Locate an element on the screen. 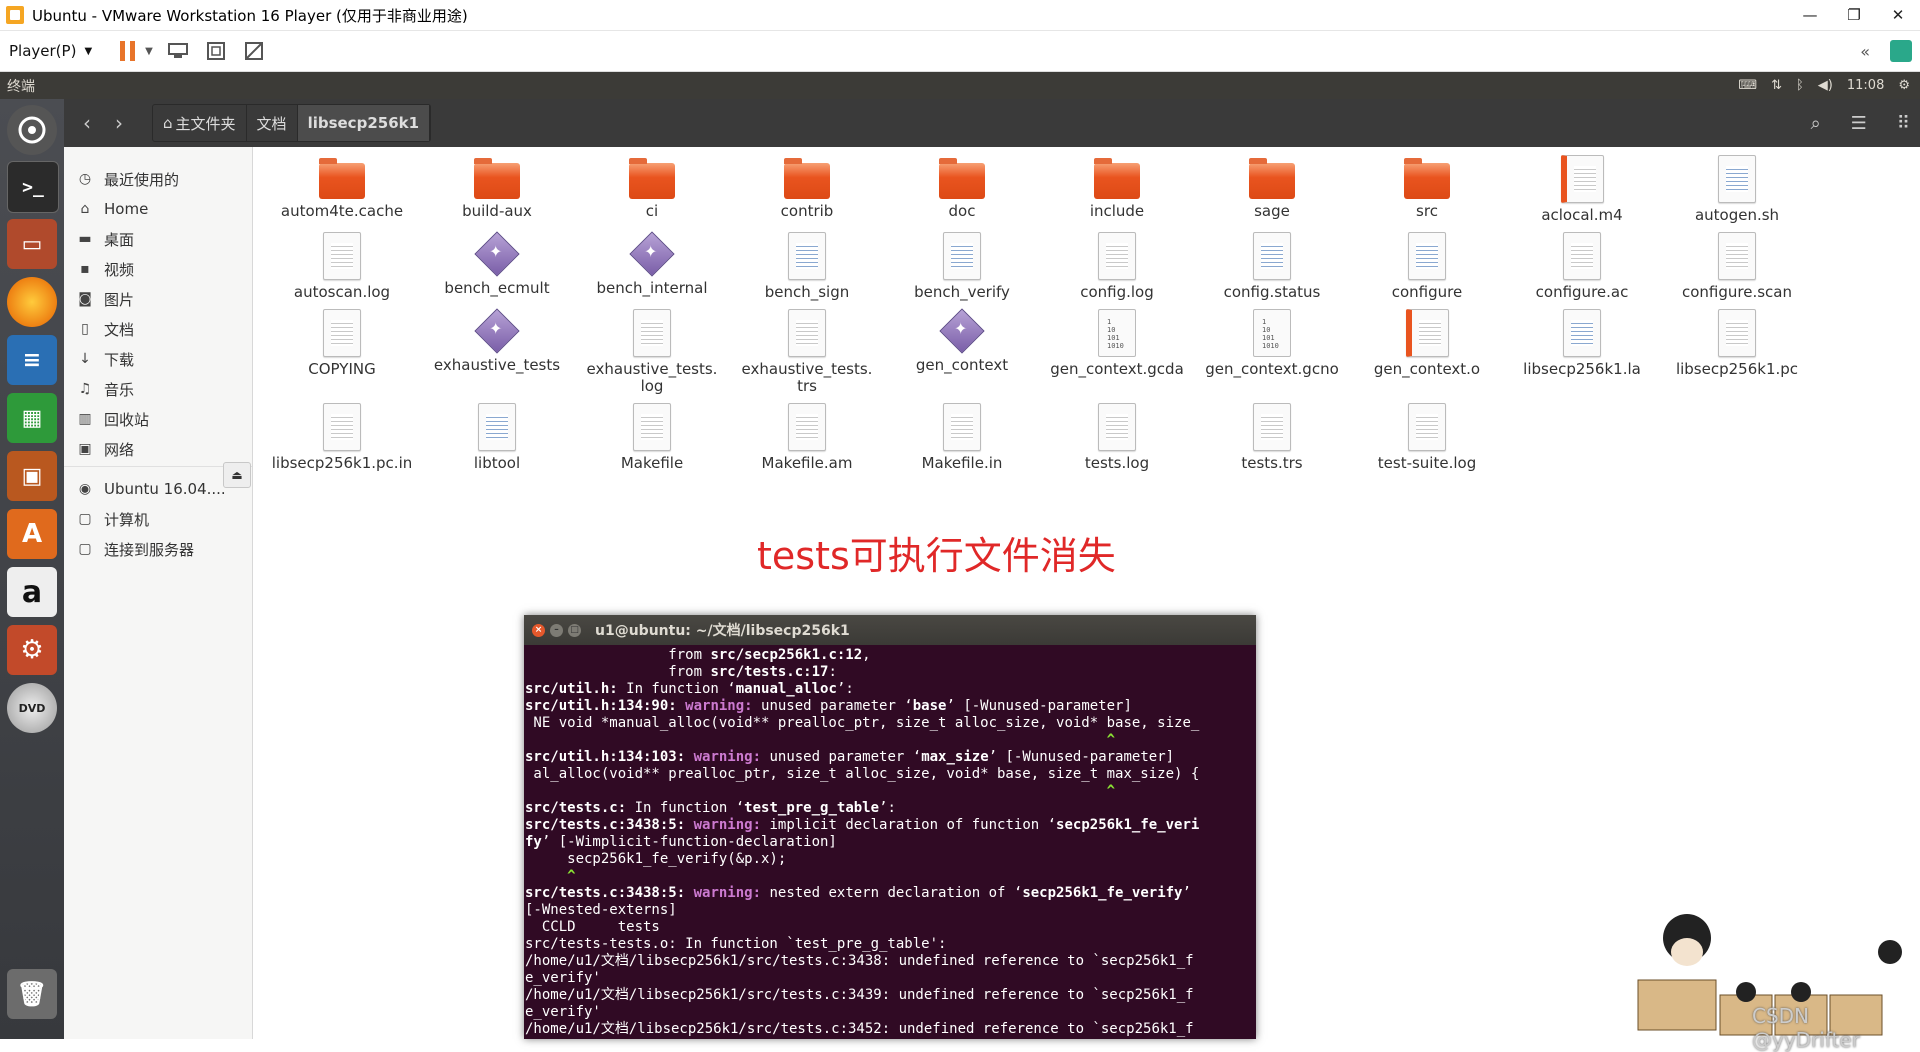 The height and width of the screenshot is (1052, 1920). writer-icon: ≡ is located at coordinates (32, 360).